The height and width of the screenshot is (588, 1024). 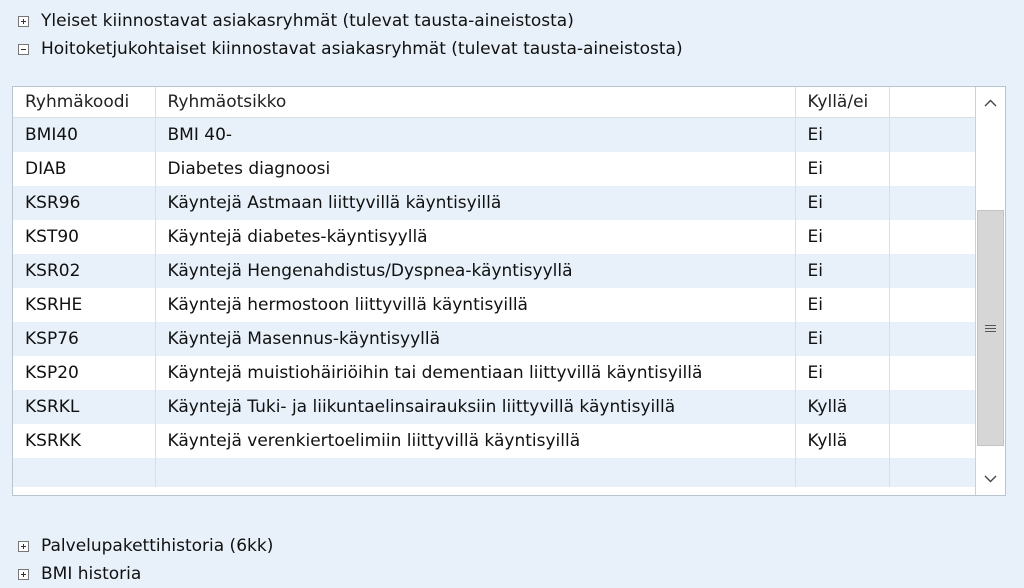 I want to click on cell-code: KST90, so click(x=84, y=237).